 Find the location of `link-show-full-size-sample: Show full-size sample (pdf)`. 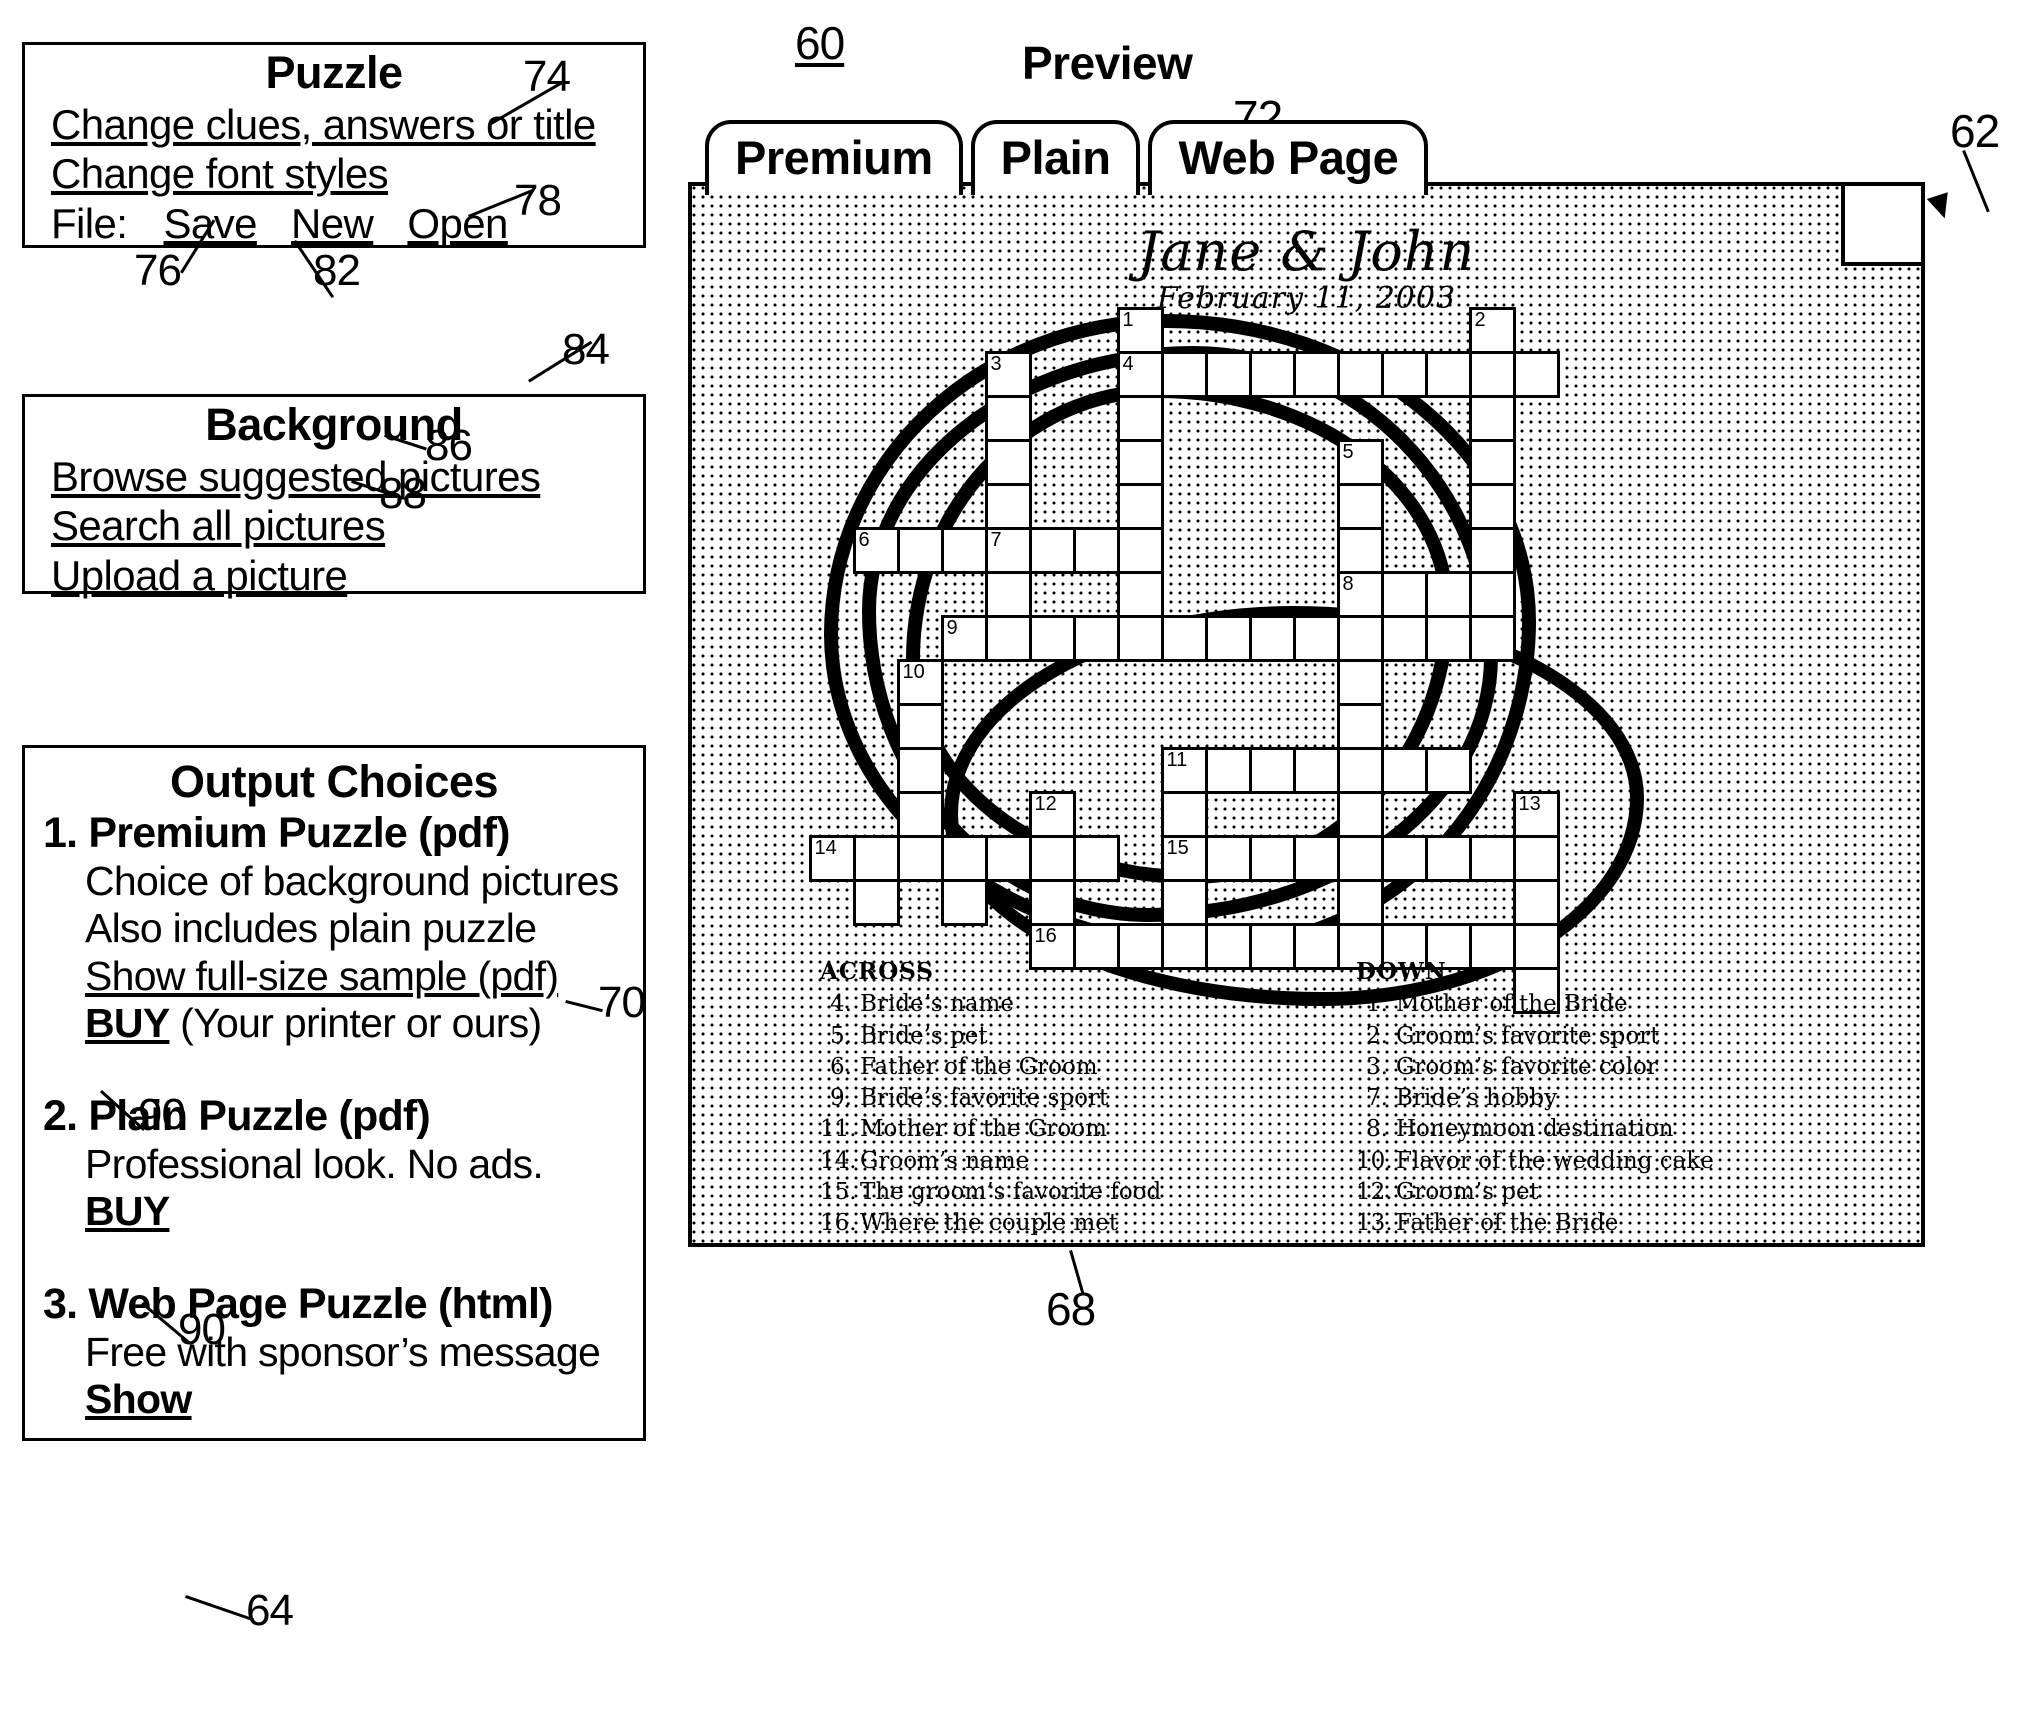

link-show-full-size-sample: Show full-size sample (pdf) is located at coordinates (322, 976).